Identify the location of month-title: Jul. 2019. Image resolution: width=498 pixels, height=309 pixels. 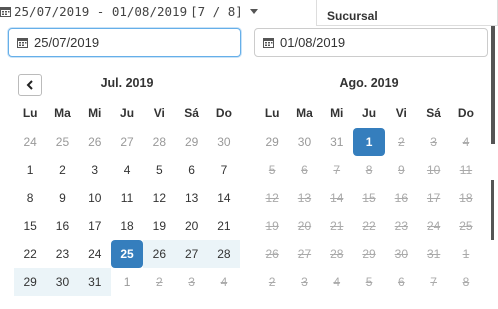
(127, 83).